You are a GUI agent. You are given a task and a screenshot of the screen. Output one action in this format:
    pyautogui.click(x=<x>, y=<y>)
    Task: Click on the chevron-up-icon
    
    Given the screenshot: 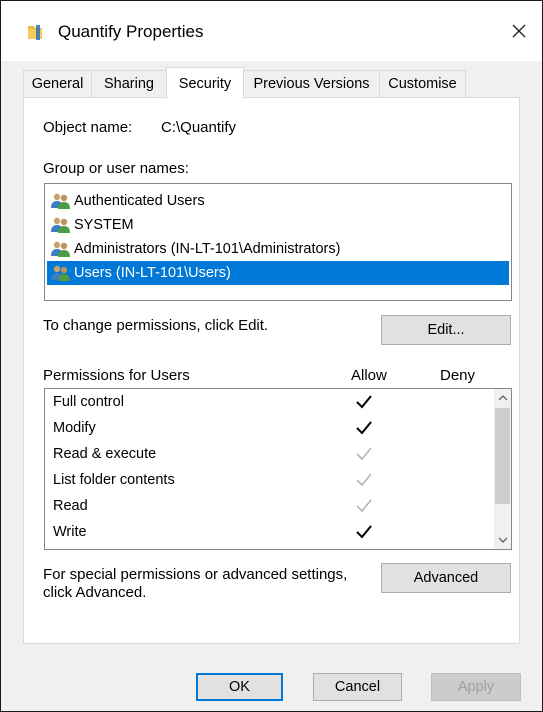 What is the action you would take?
    pyautogui.click(x=502, y=398)
    